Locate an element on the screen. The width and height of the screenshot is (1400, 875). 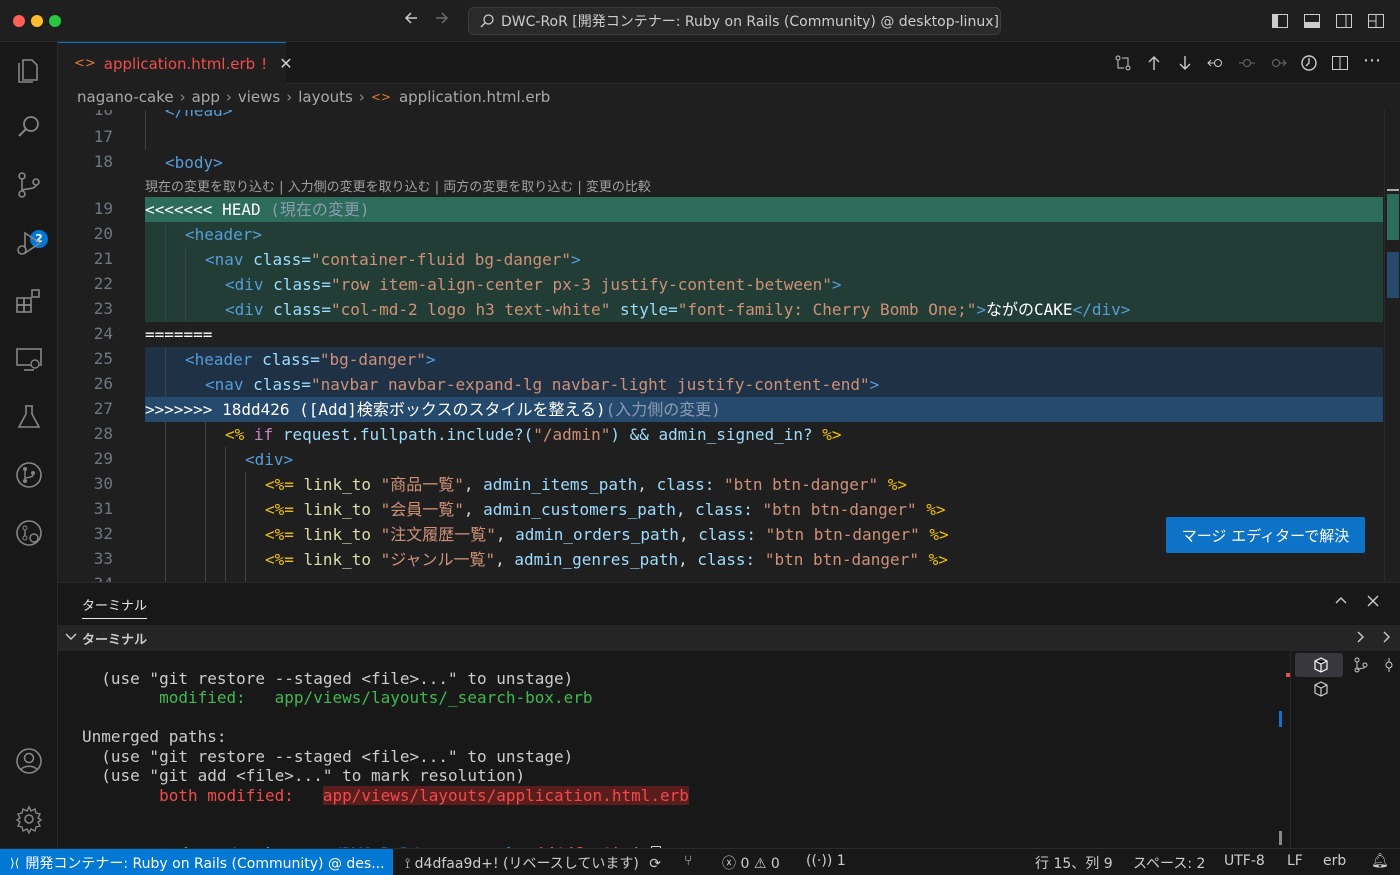
problems-status: ⓧ 0 ⚠ 0 is located at coordinates (751, 863).